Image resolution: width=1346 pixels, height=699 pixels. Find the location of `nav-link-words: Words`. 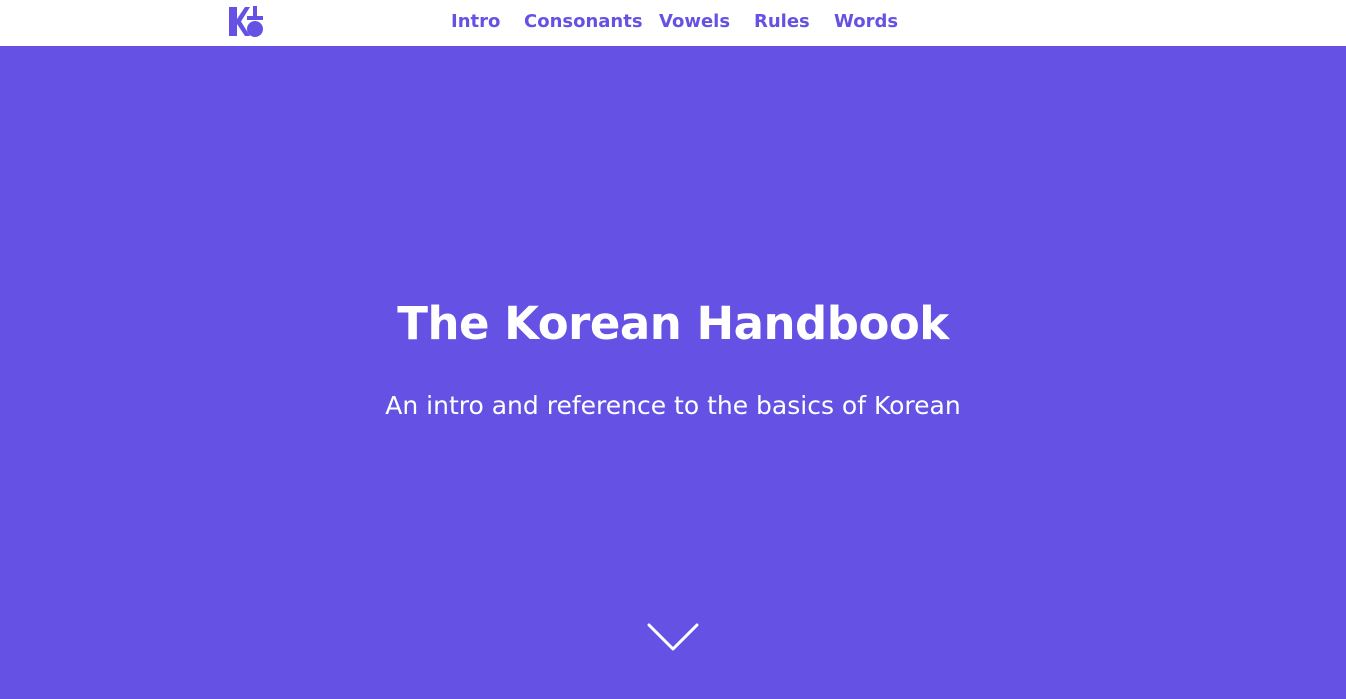

nav-link-words: Words is located at coordinates (866, 22).